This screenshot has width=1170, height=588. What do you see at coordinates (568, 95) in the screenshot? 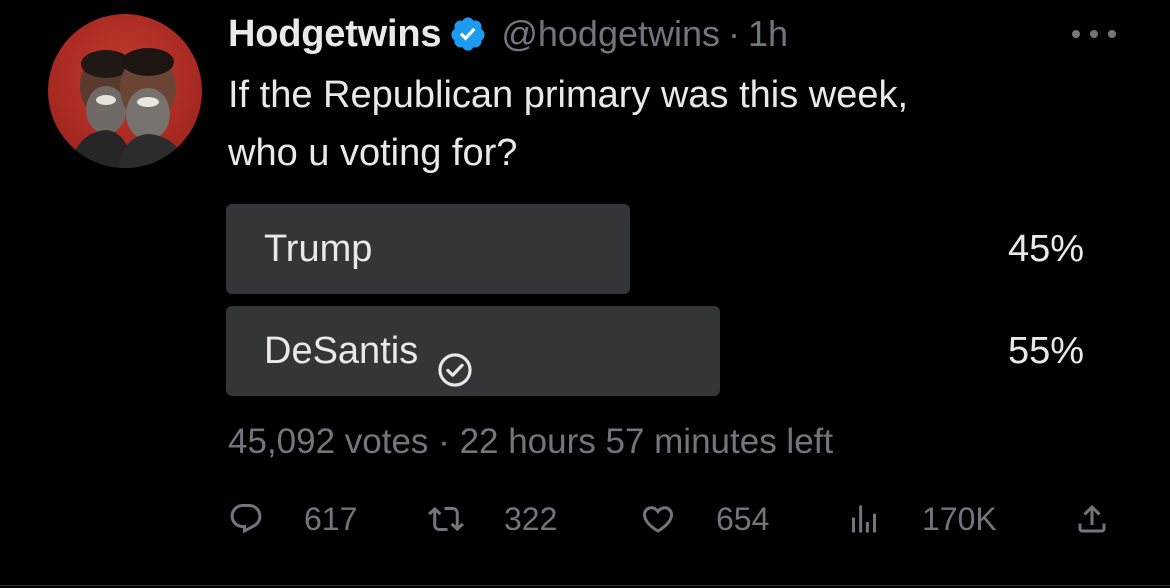
I see `tweet-text-line: If the Republican primary was this week,` at bounding box center [568, 95].